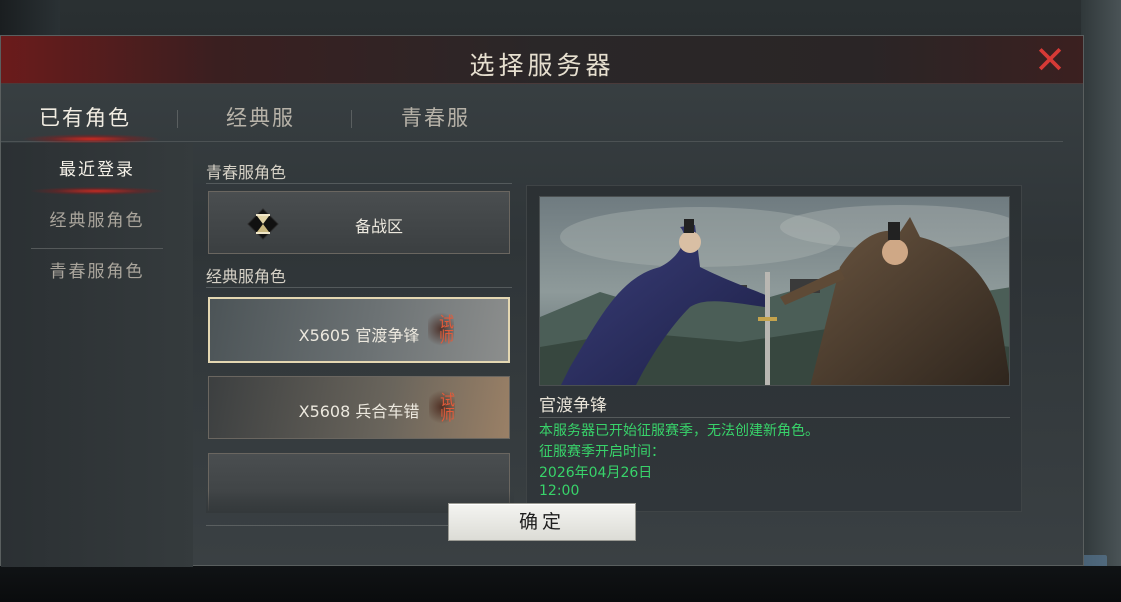 The image size is (1121, 602). Describe the element at coordinates (246, 276) in the screenshot. I see `group-label-classic: 经典服角色` at that location.